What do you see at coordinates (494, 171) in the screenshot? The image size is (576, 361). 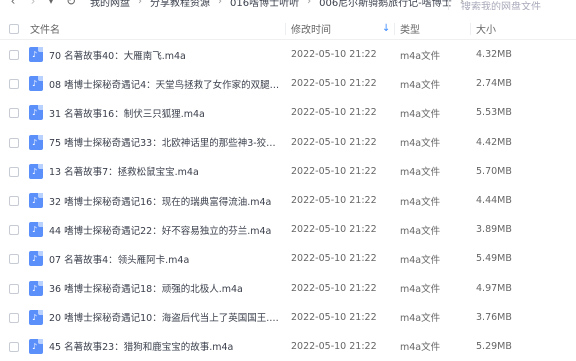 I see `file-size: 5.70MB` at bounding box center [494, 171].